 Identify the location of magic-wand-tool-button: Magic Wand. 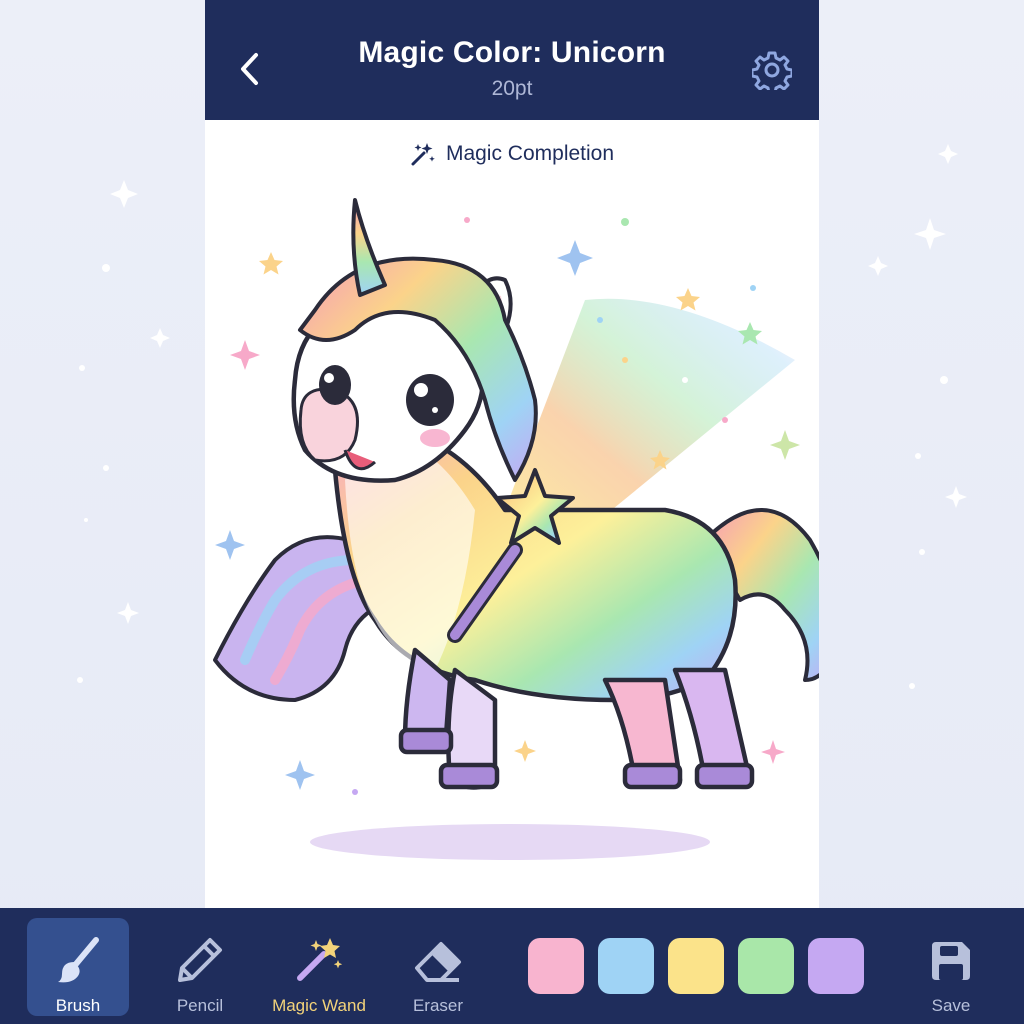
(319, 967).